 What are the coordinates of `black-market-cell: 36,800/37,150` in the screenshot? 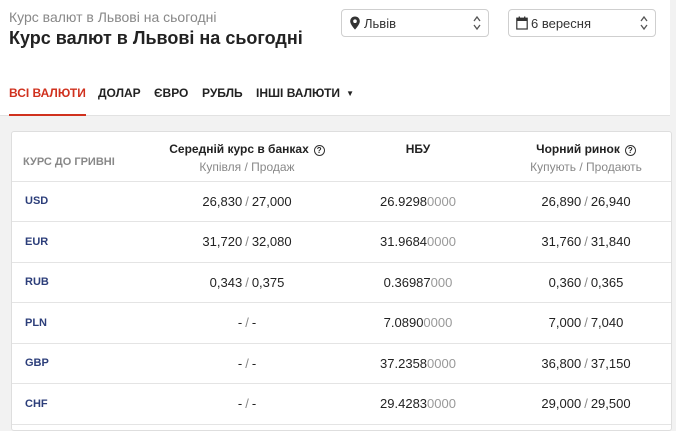 It's located at (586, 363).